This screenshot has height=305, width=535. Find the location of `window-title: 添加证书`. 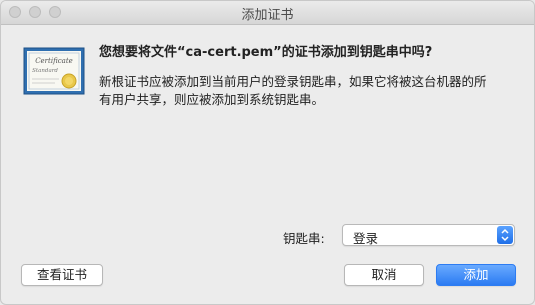

window-title: 添加证书 is located at coordinates (267, 15).